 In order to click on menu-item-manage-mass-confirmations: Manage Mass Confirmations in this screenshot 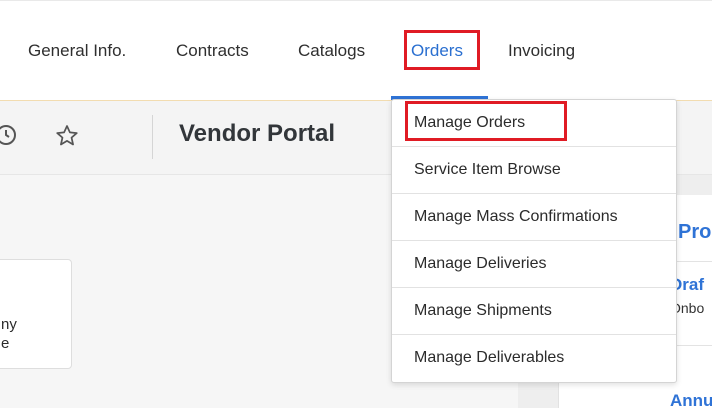, I will do `click(534, 217)`.